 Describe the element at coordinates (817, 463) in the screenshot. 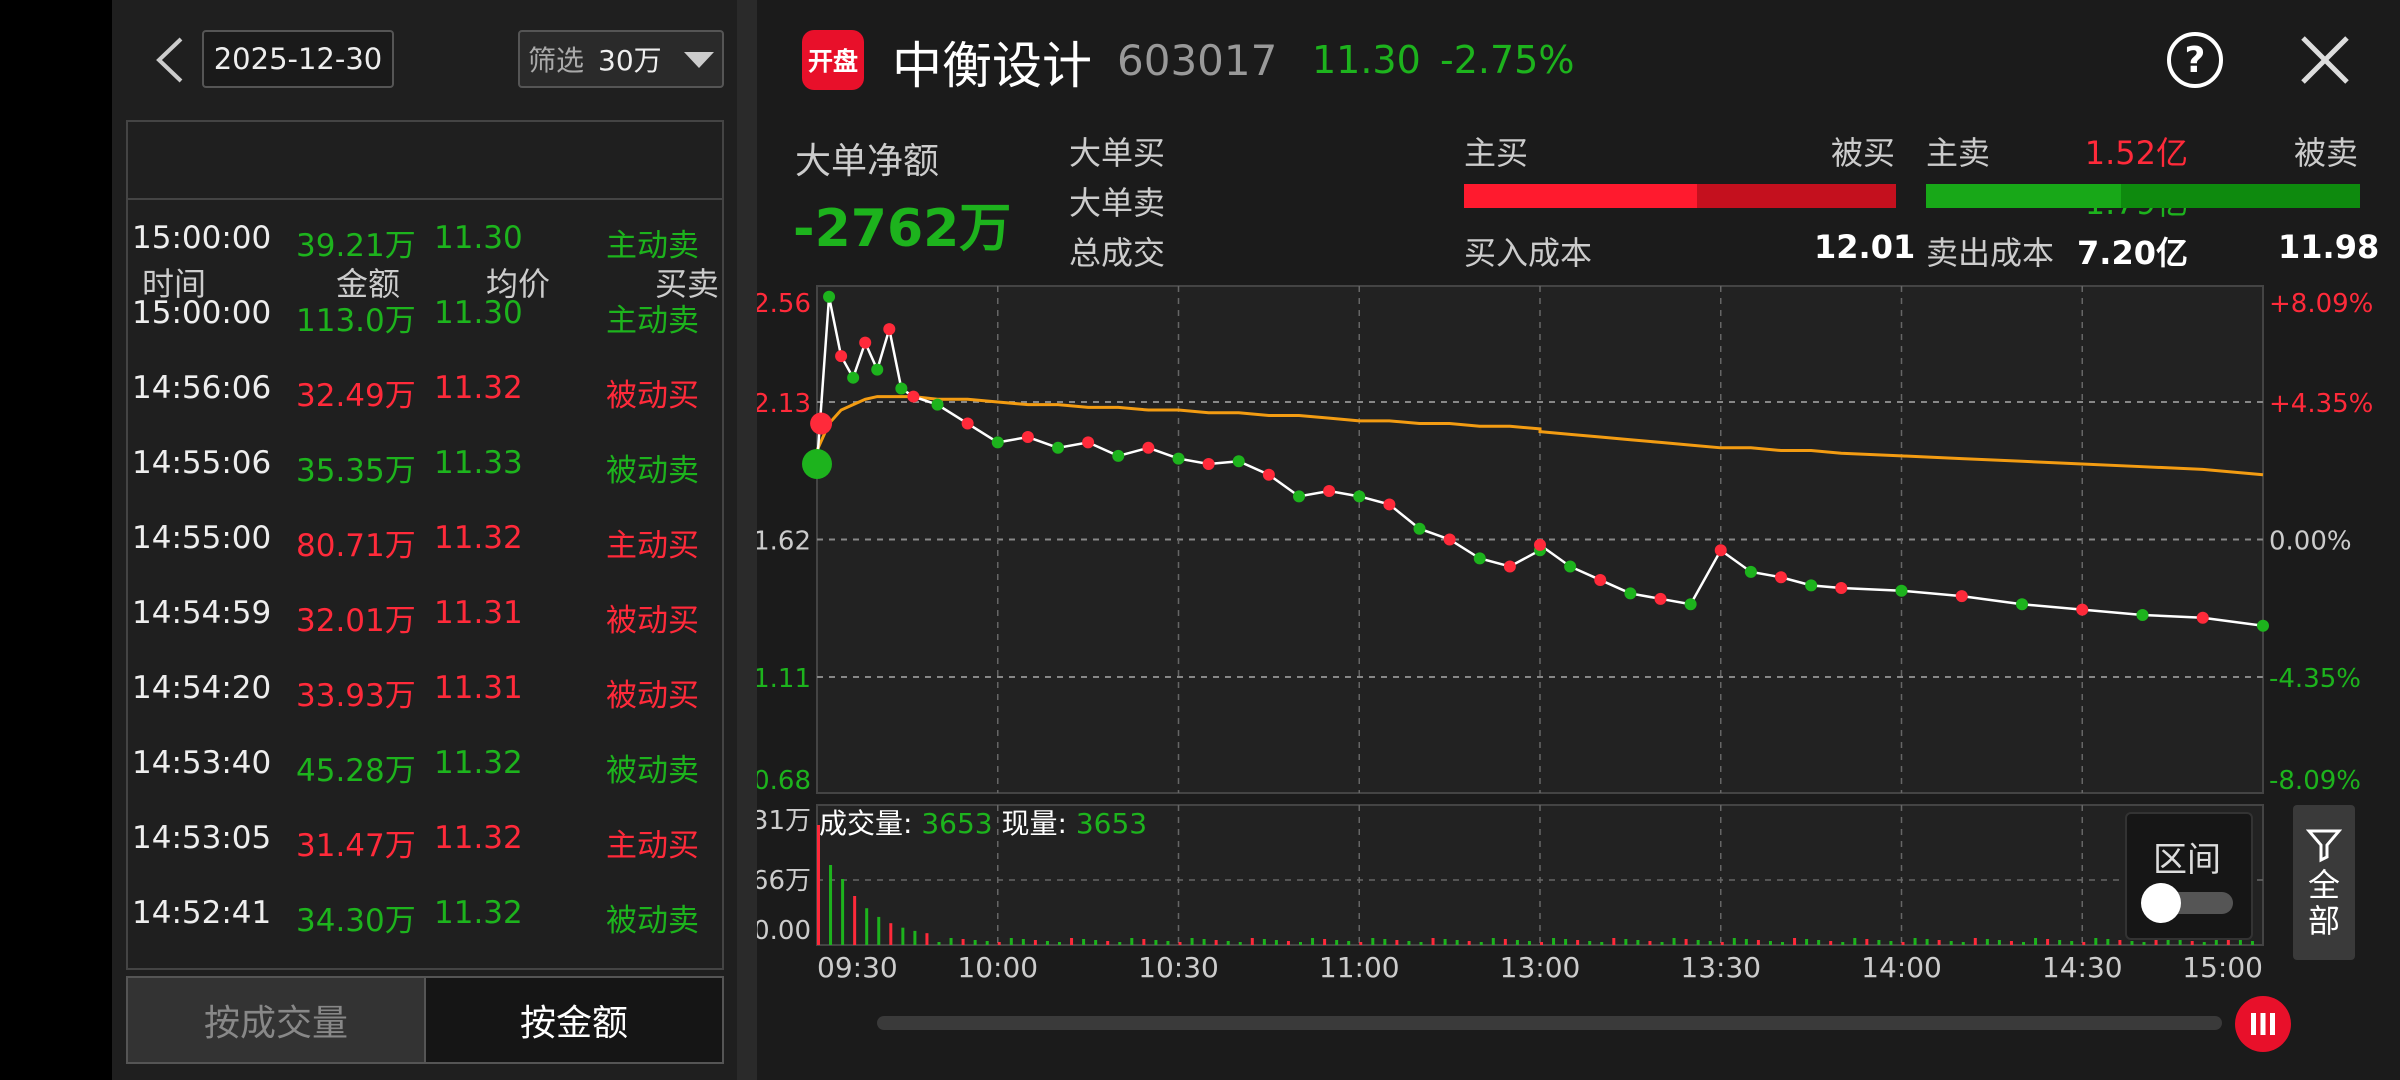

I see `open-marker` at that location.